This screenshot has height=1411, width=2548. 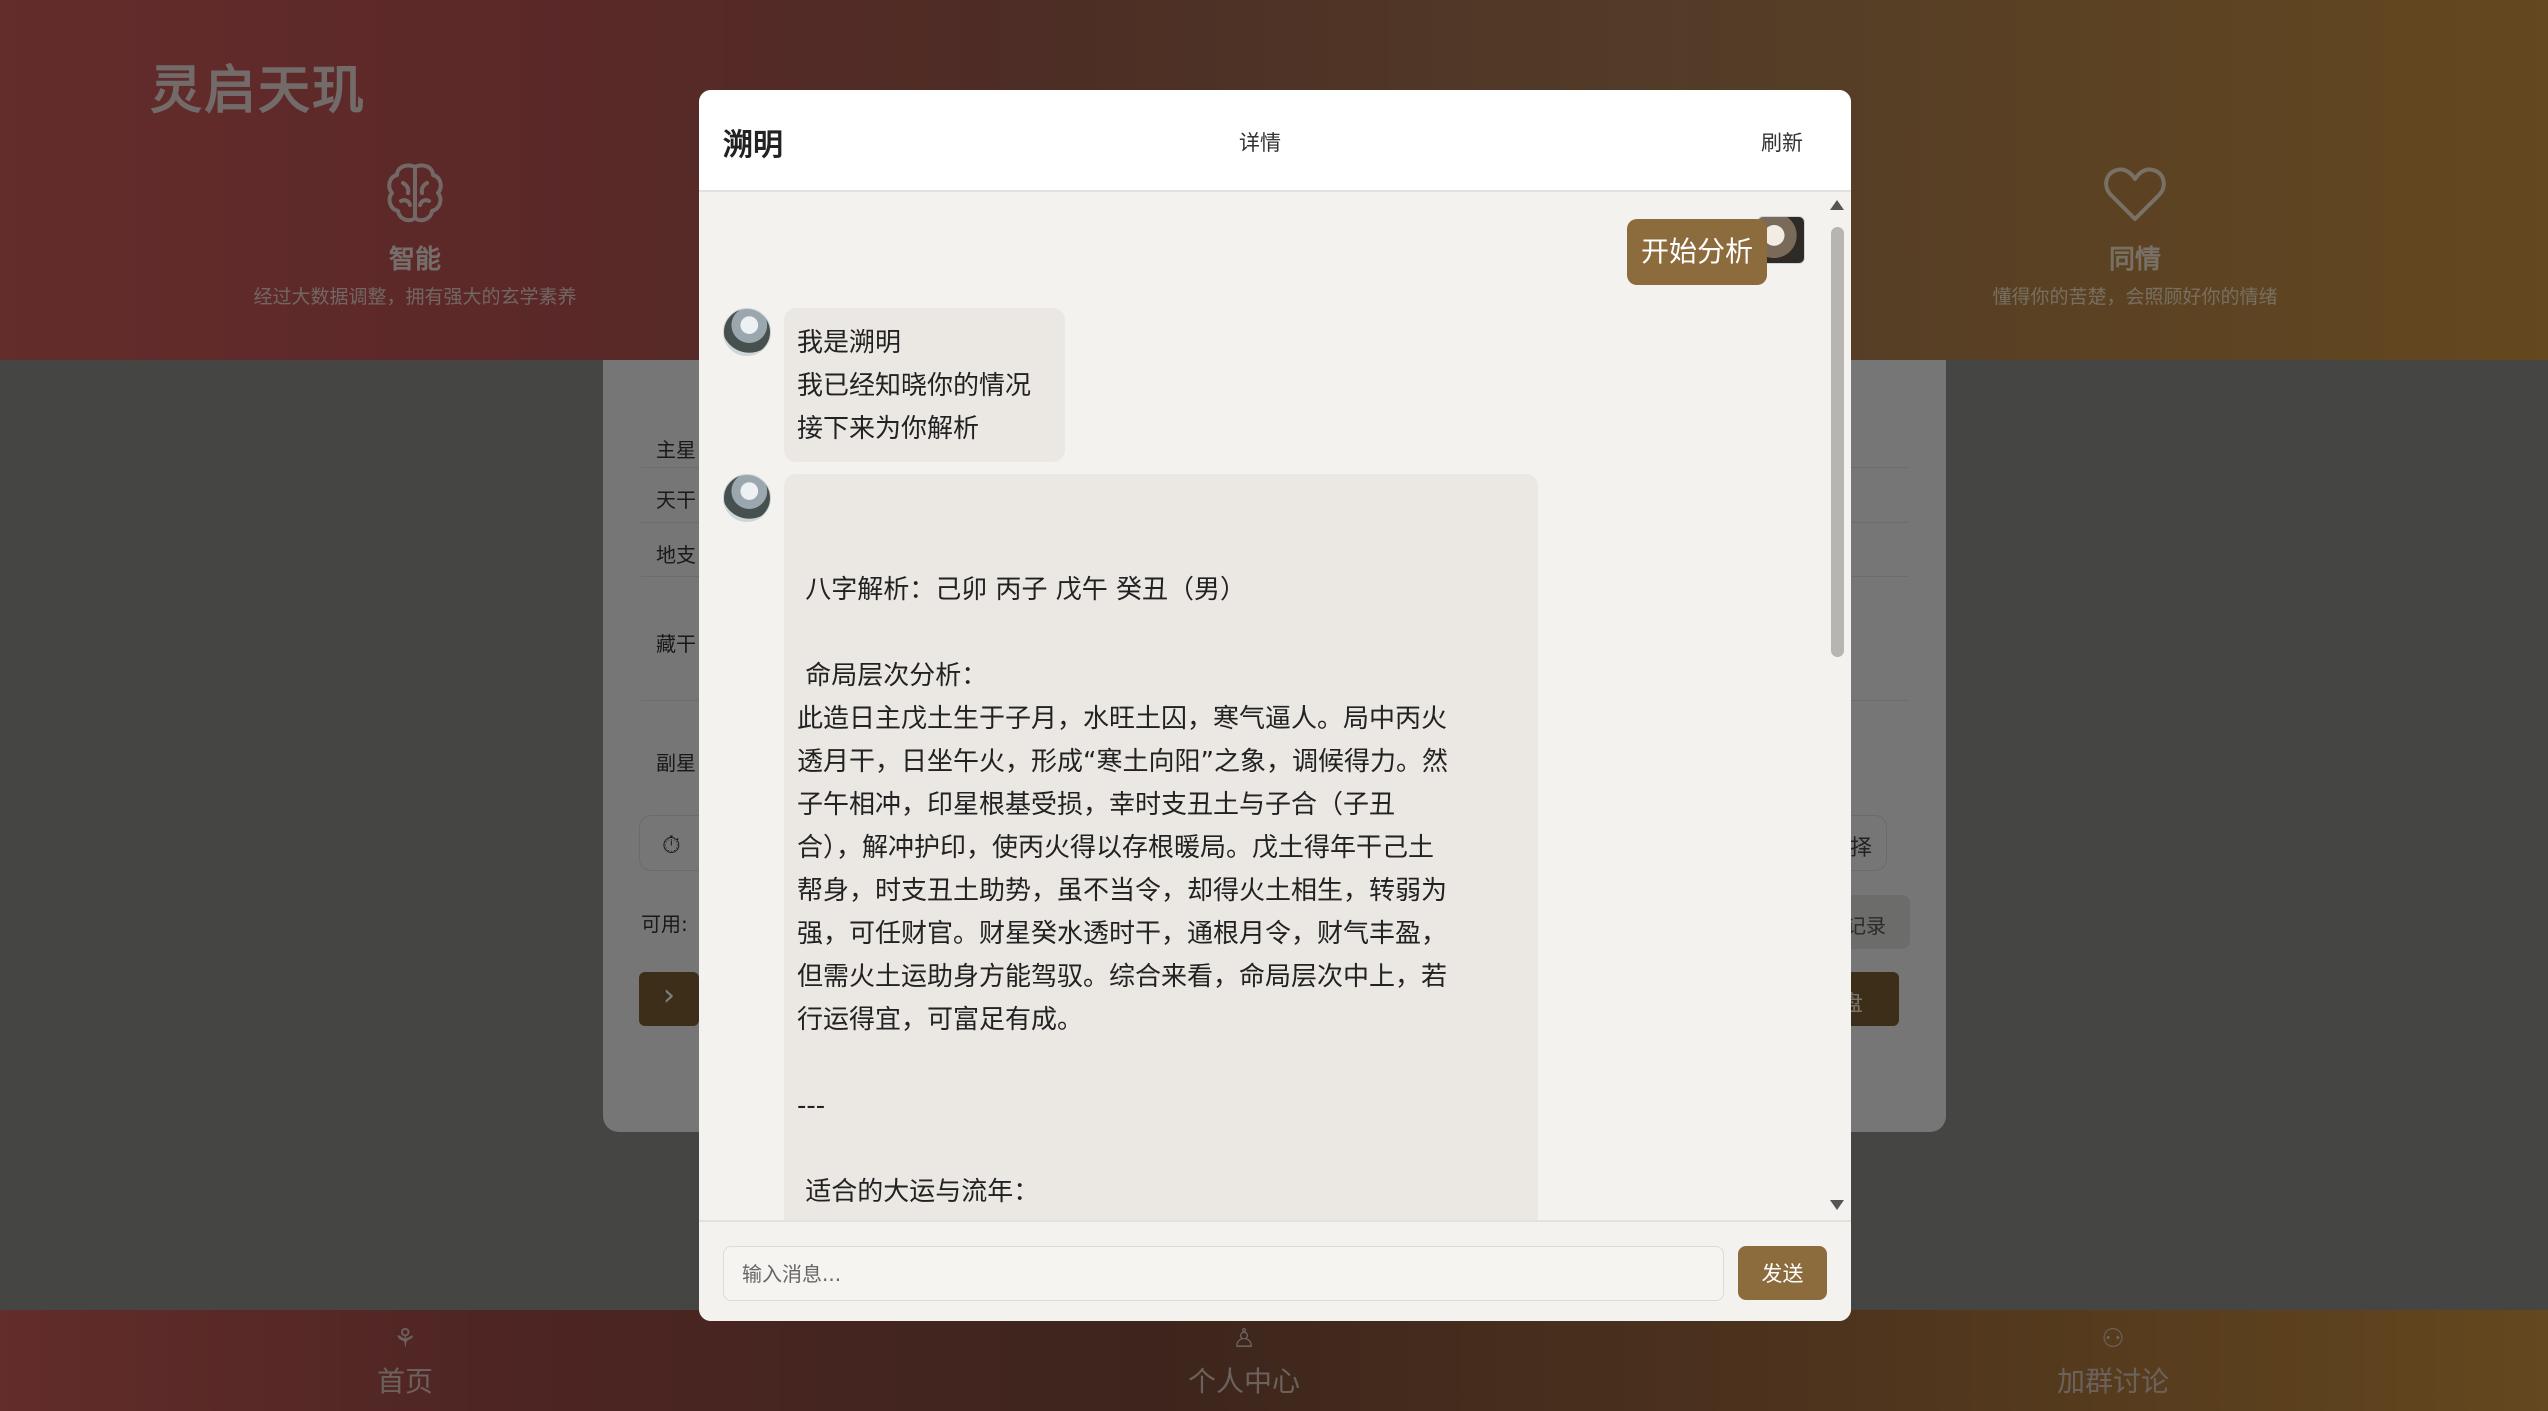 I want to click on message-input, so click(x=1223, y=1273).